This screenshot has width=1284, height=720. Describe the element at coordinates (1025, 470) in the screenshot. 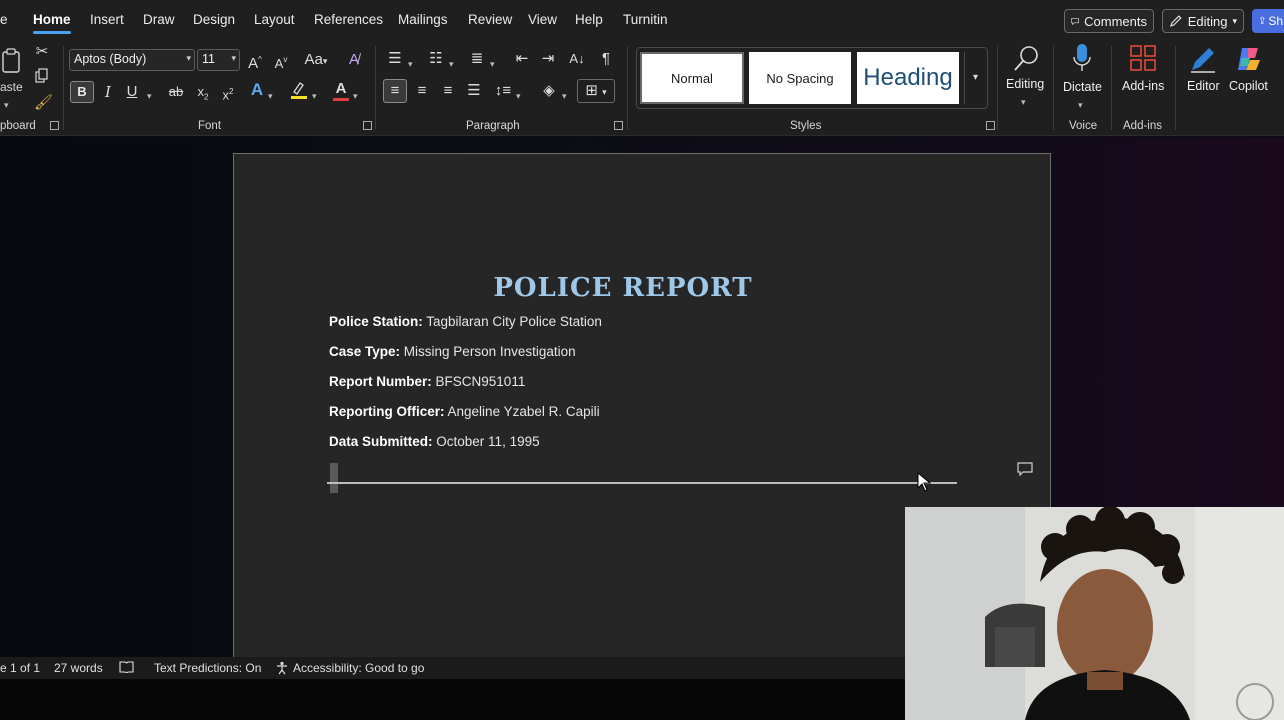

I see `new-comment-icon` at that location.